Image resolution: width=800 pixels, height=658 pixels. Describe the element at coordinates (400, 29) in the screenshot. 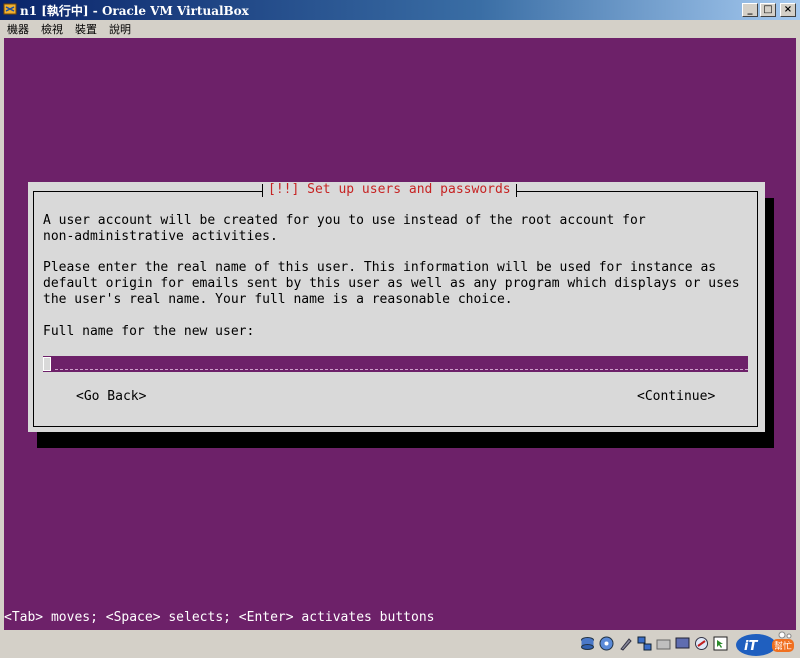

I see `menu-bar: 機器 檢視 裝置 說明` at that location.